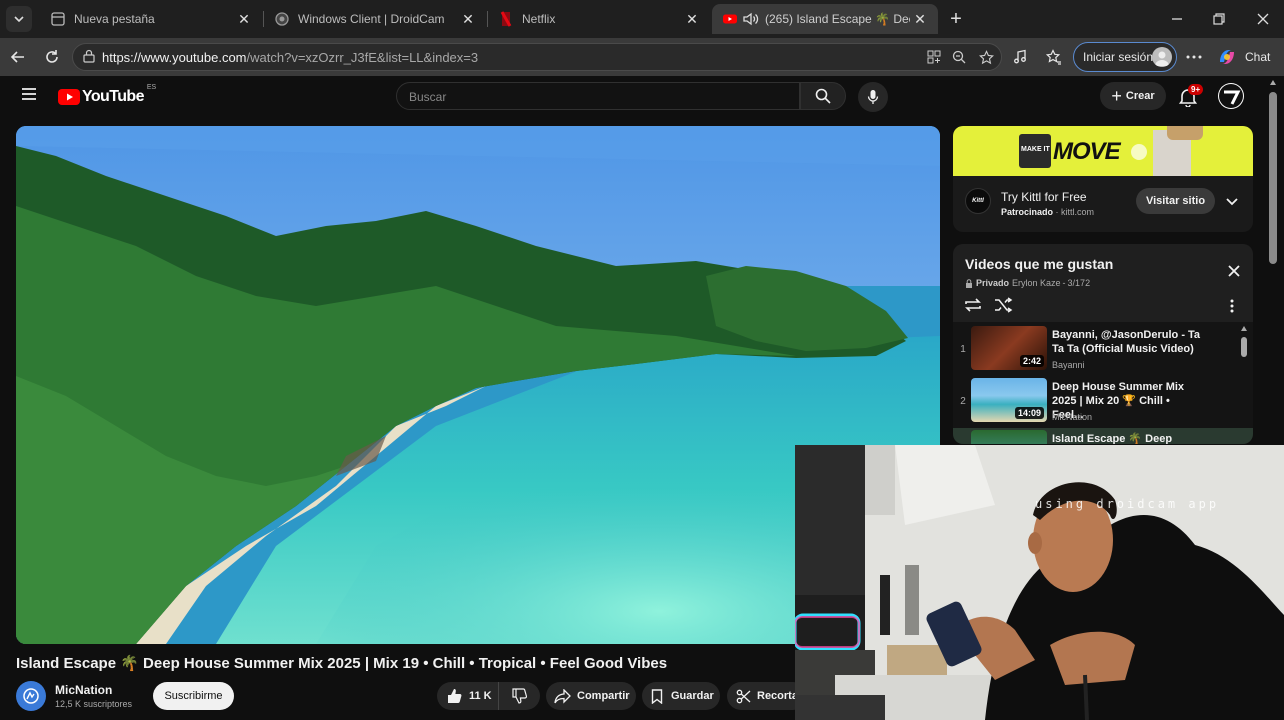 The height and width of the screenshot is (720, 1284). What do you see at coordinates (1273, 178) in the screenshot?
I see `scrollbar-thumb` at bounding box center [1273, 178].